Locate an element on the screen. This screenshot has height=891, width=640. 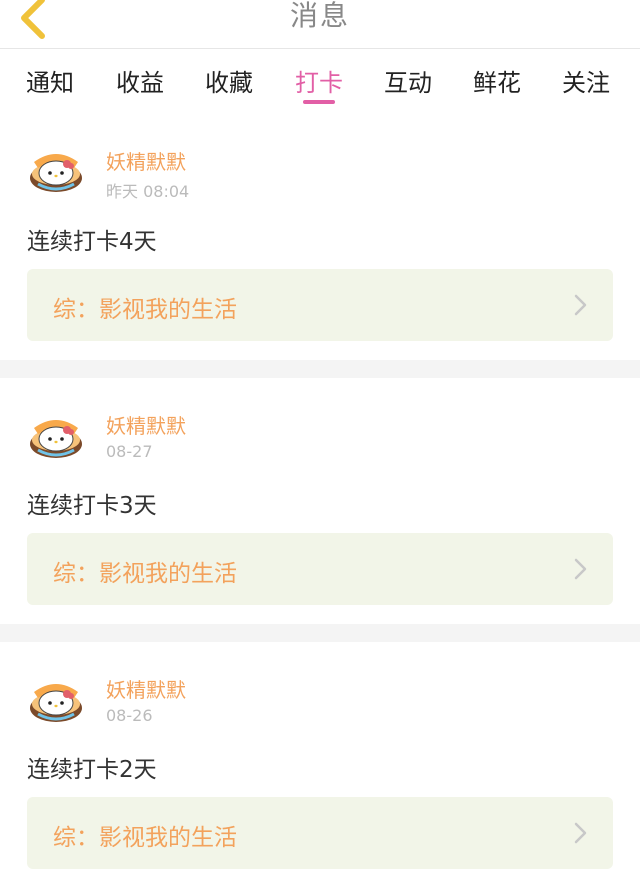
page-title: 消息 is located at coordinates (319, 16).